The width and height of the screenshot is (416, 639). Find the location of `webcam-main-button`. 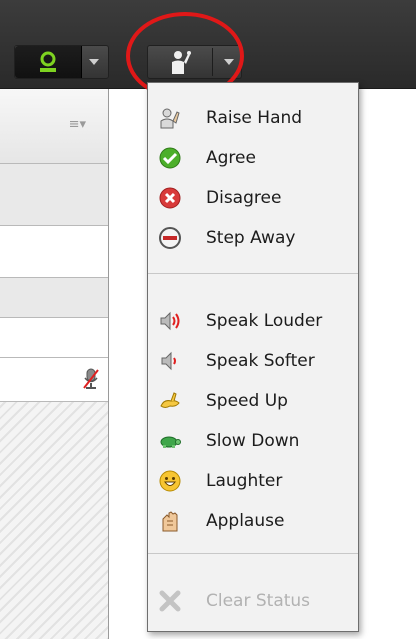

webcam-main-button is located at coordinates (48, 62).